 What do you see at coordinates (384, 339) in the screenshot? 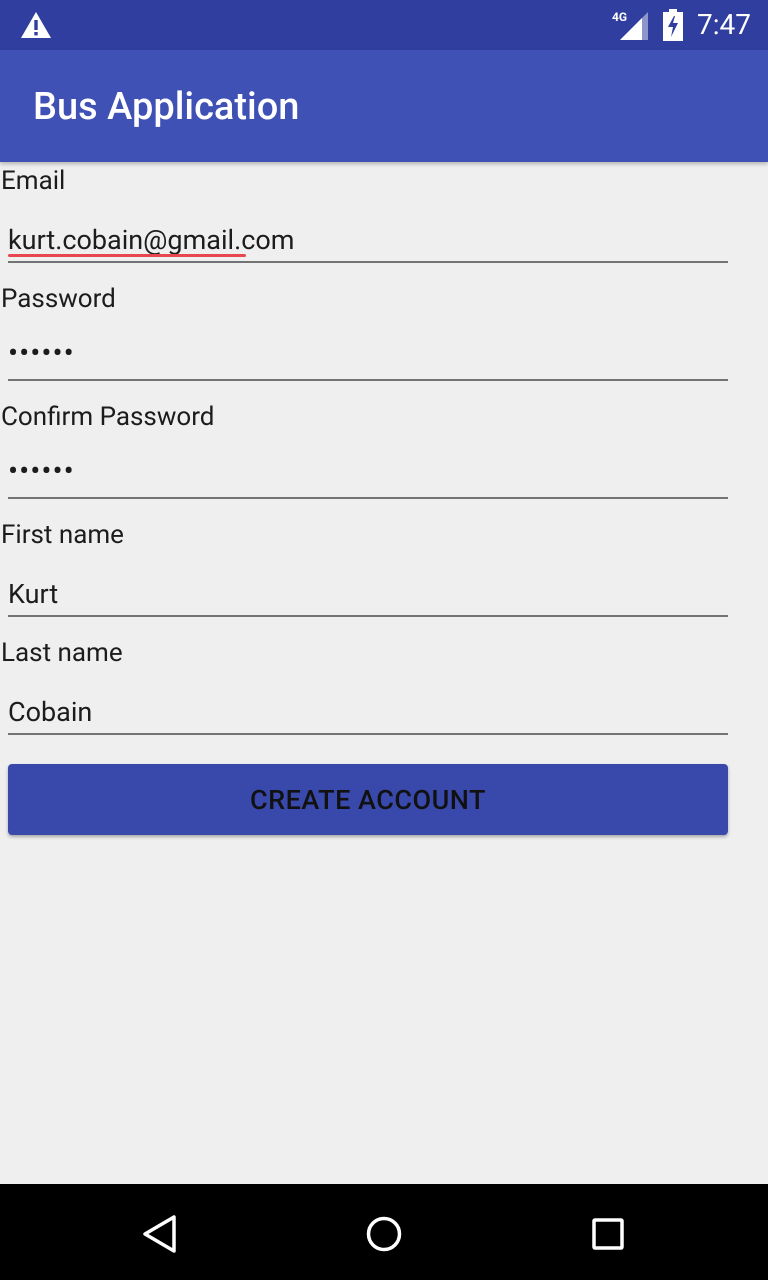
I see `password-field-group: Password ••••••` at bounding box center [384, 339].